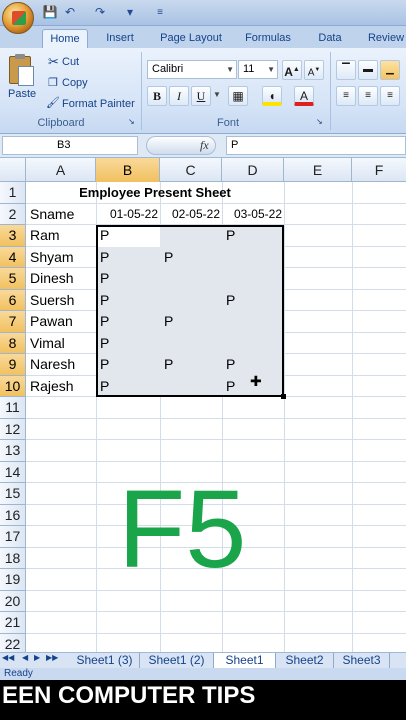 Image resolution: width=406 pixels, height=720 pixels. What do you see at coordinates (52, 214) in the screenshot?
I see `sname-header: Sname` at bounding box center [52, 214].